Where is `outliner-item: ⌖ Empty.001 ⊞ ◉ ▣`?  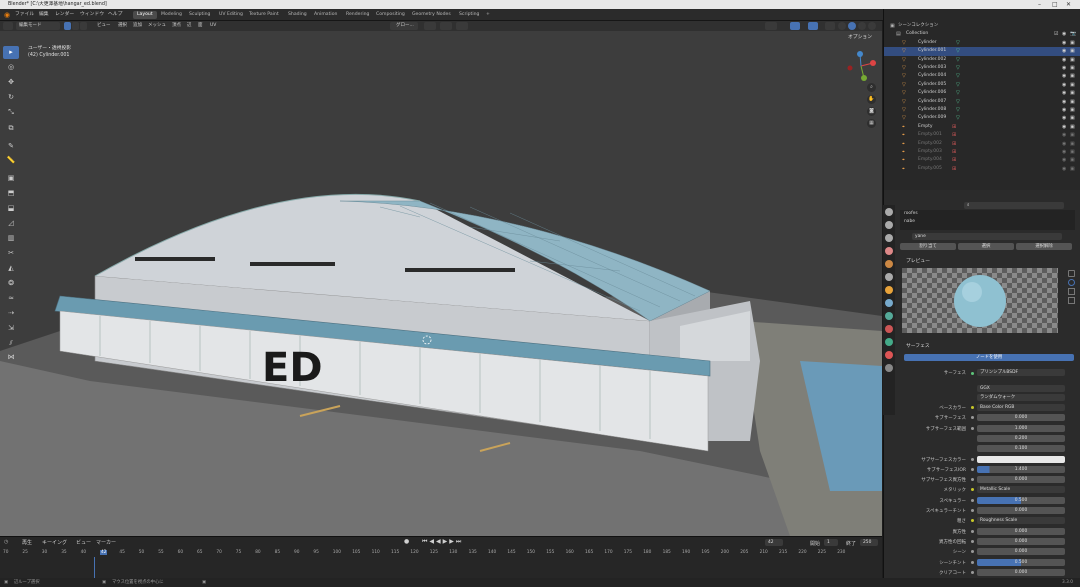 outliner-item: ⌖ Empty.001 ⊞ ◉ ▣ is located at coordinates (982, 135).